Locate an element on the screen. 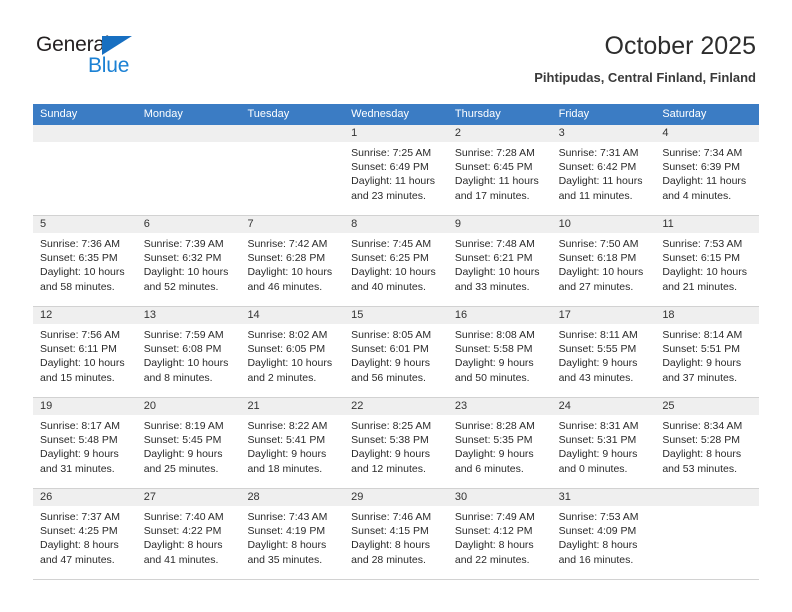  sunrise-text: Sunrise: 8:28 AM is located at coordinates (494, 426).